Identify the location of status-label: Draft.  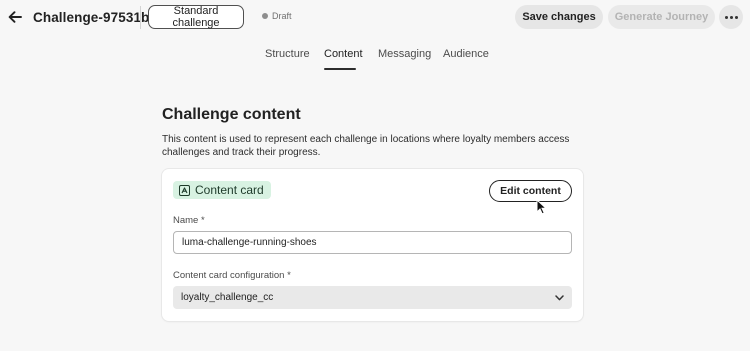
(282, 16).